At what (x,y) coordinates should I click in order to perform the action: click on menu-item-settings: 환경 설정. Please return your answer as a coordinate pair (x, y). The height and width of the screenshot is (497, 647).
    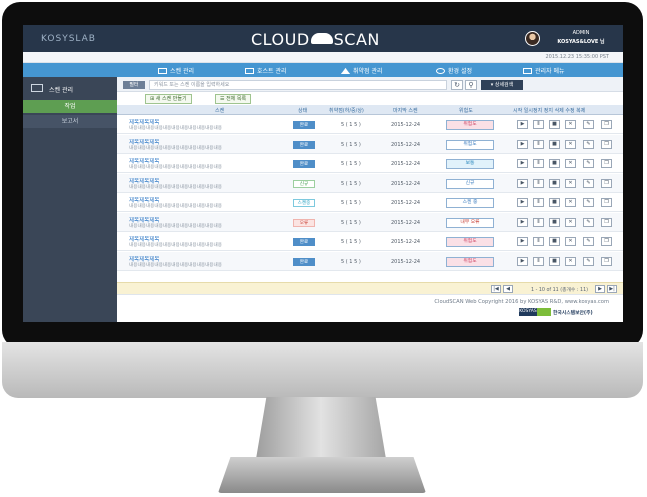
    Looking at the image, I should click on (454, 70).